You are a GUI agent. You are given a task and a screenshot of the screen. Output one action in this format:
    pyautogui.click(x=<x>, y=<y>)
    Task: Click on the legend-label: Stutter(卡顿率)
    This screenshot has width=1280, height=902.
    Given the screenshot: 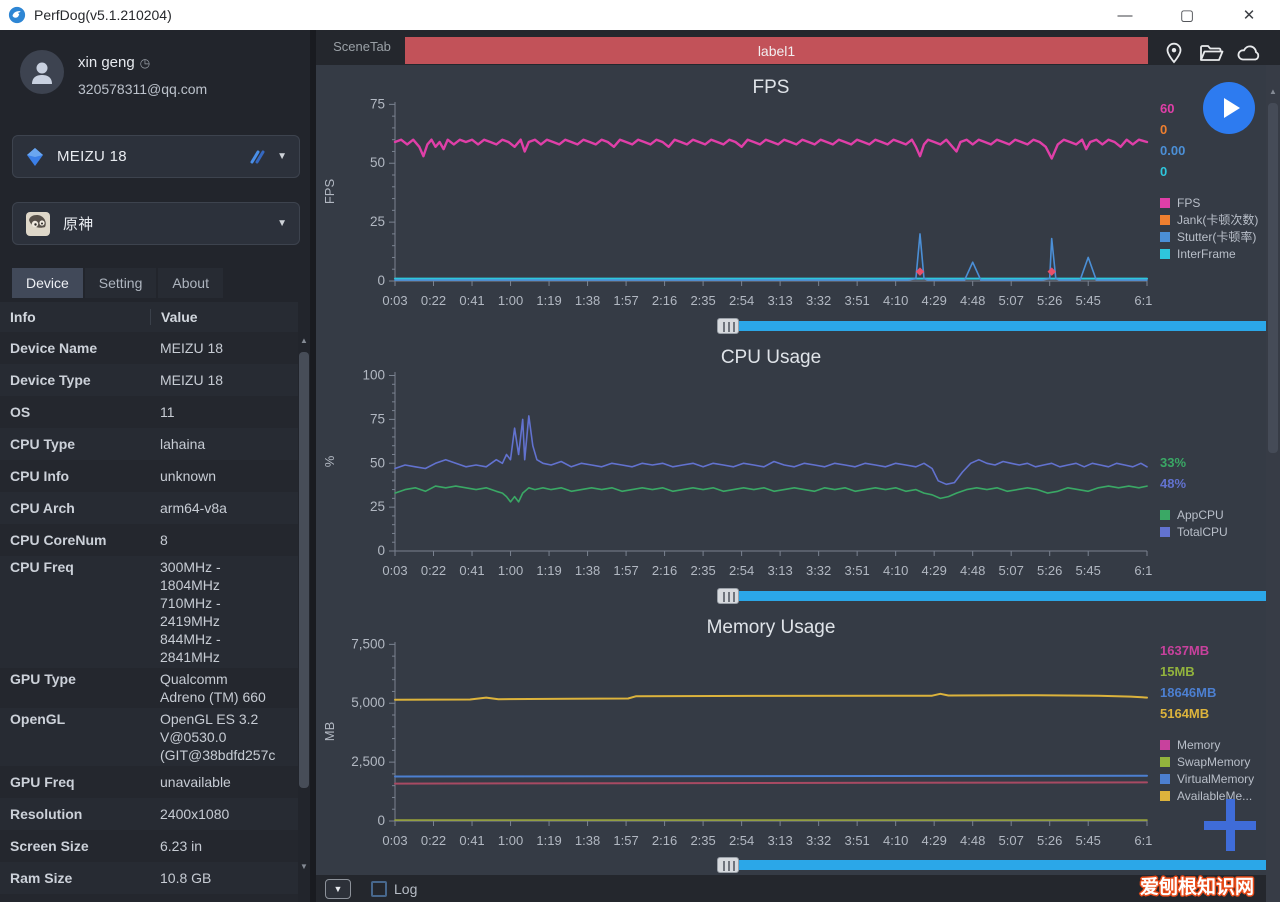 What is the action you would take?
    pyautogui.click(x=1217, y=237)
    